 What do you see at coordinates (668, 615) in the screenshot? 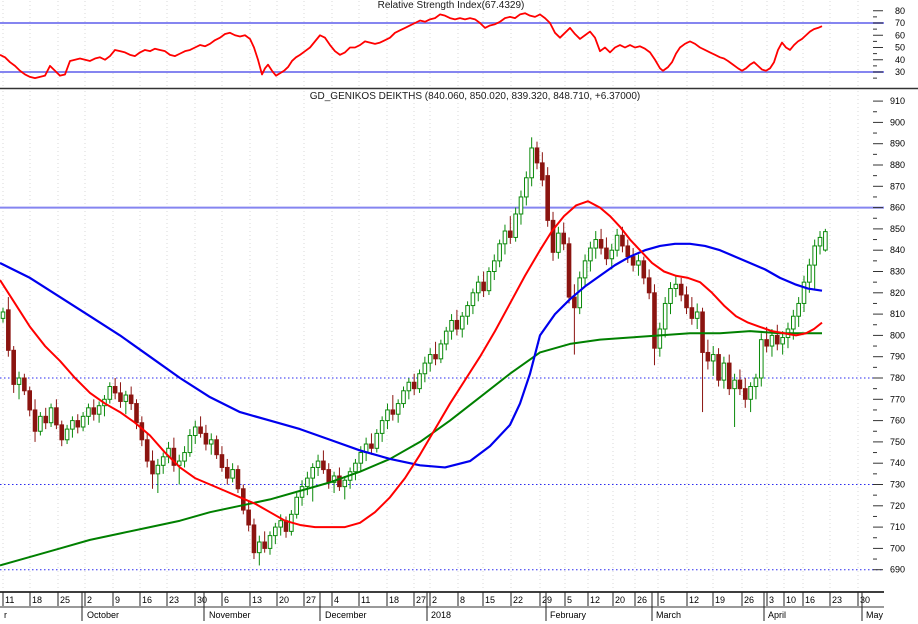
I see `svg-text: March` at bounding box center [668, 615].